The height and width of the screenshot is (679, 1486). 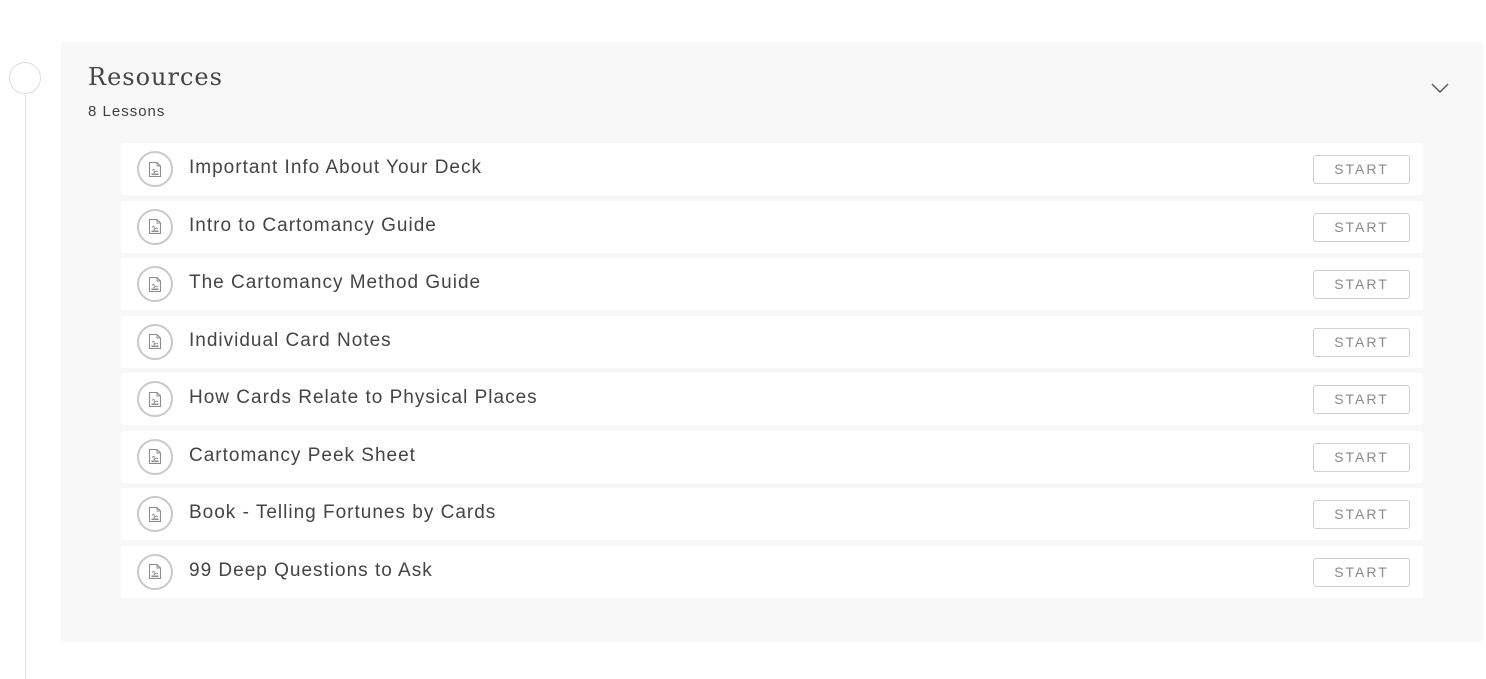 I want to click on lesson-row: Intro to Cartomancy Guide START, so click(x=772, y=226).